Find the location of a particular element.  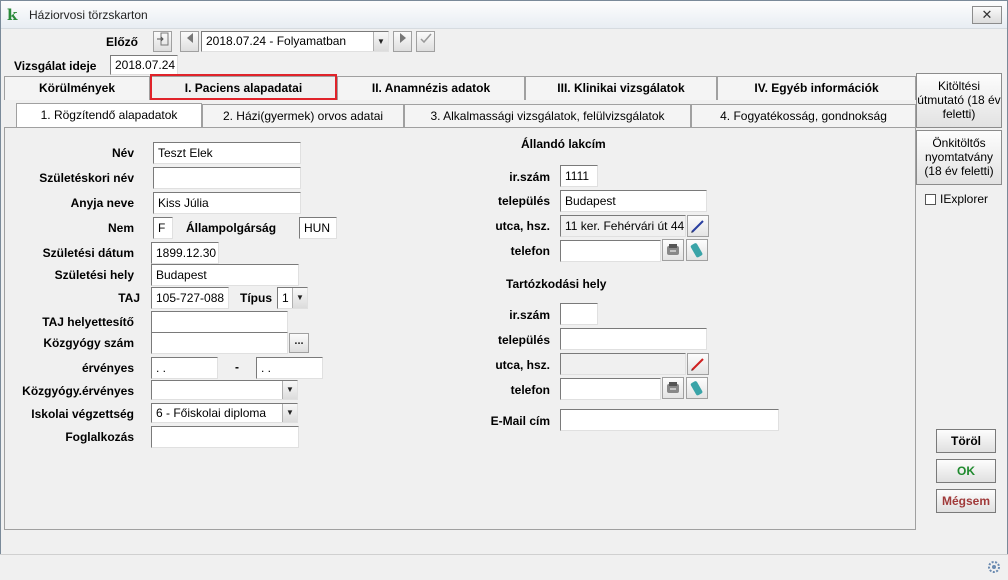

window-title: Háziorvosi törzskarton is located at coordinates (88, 15).